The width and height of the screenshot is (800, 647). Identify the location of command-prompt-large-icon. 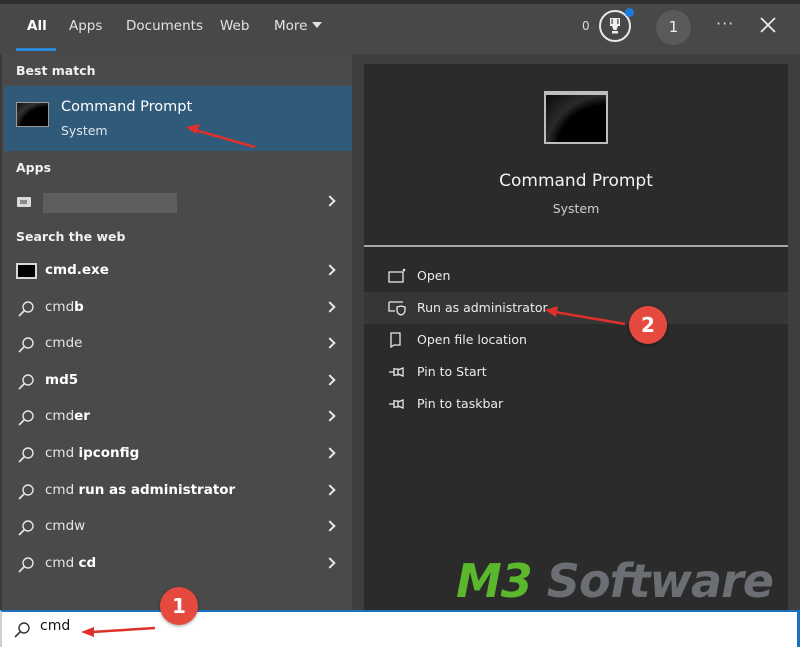
(576, 117).